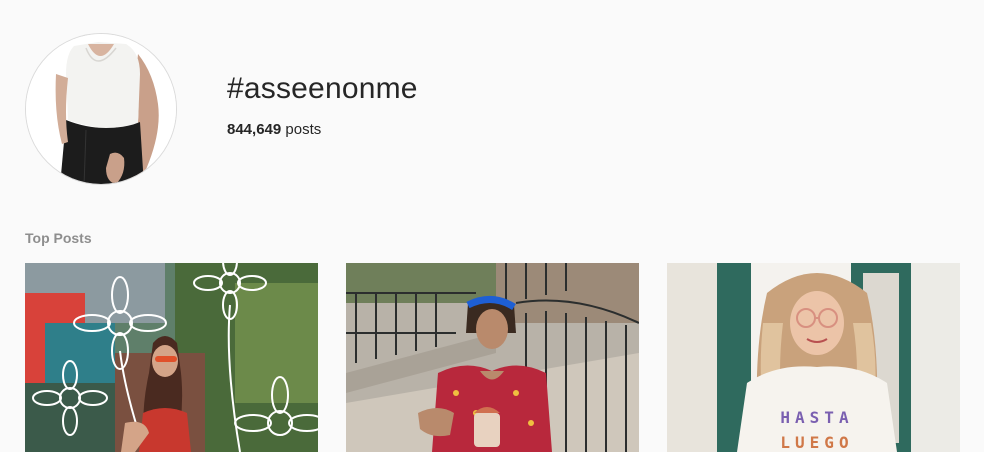 Image resolution: width=984 pixels, height=452 pixels. I want to click on hashtag-avatar, so click(101, 109).